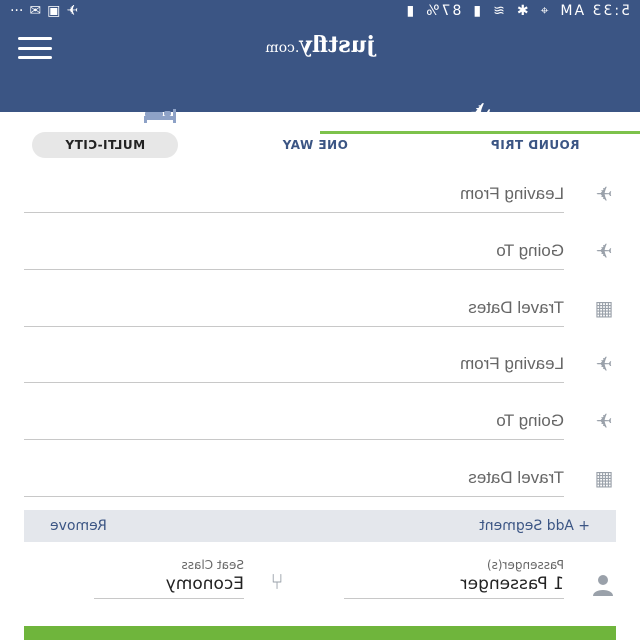 Image resolution: width=640 pixels, height=640 pixels. I want to click on multi-city-option: MULTI-CITY, so click(105, 145).